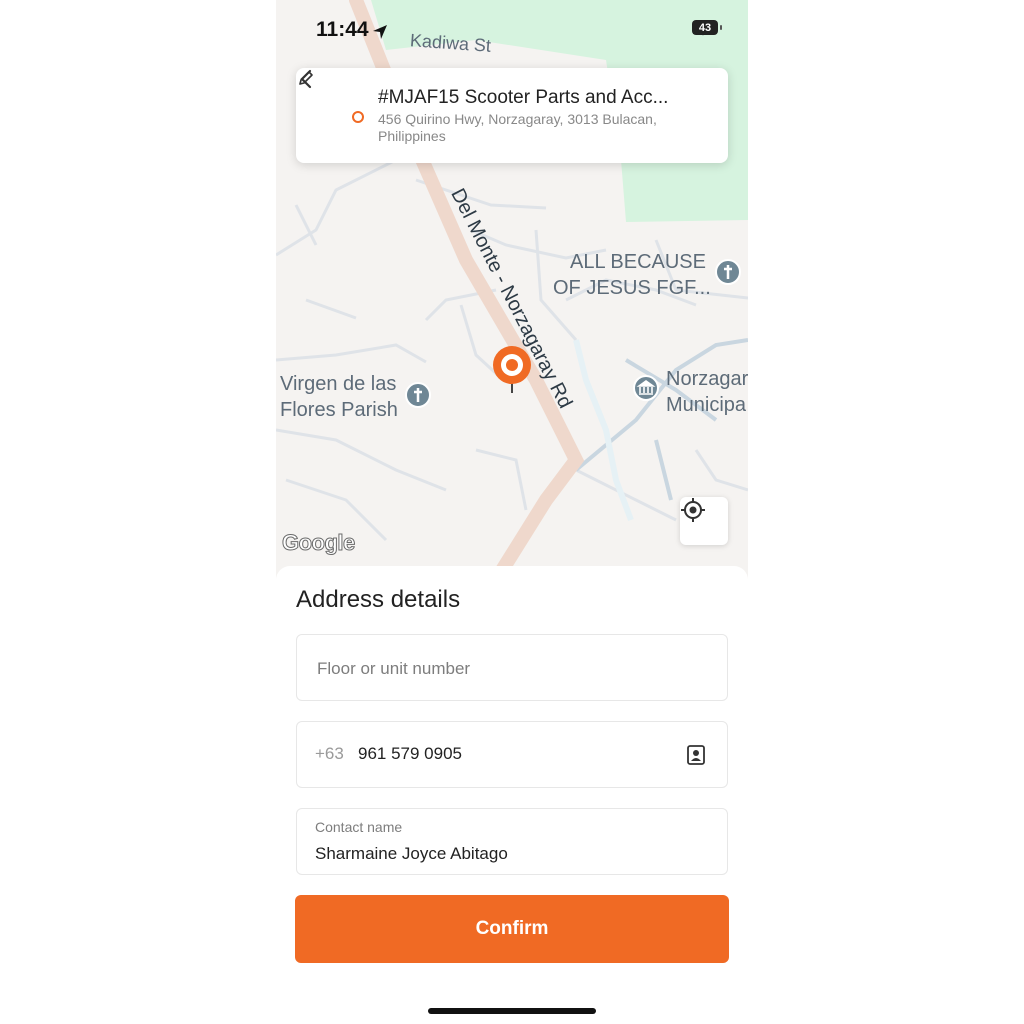  I want to click on edit-pencil-icon, so click(306, 78).